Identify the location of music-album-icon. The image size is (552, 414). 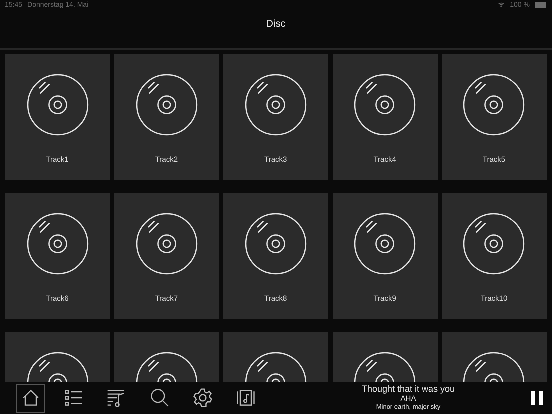
(245, 398).